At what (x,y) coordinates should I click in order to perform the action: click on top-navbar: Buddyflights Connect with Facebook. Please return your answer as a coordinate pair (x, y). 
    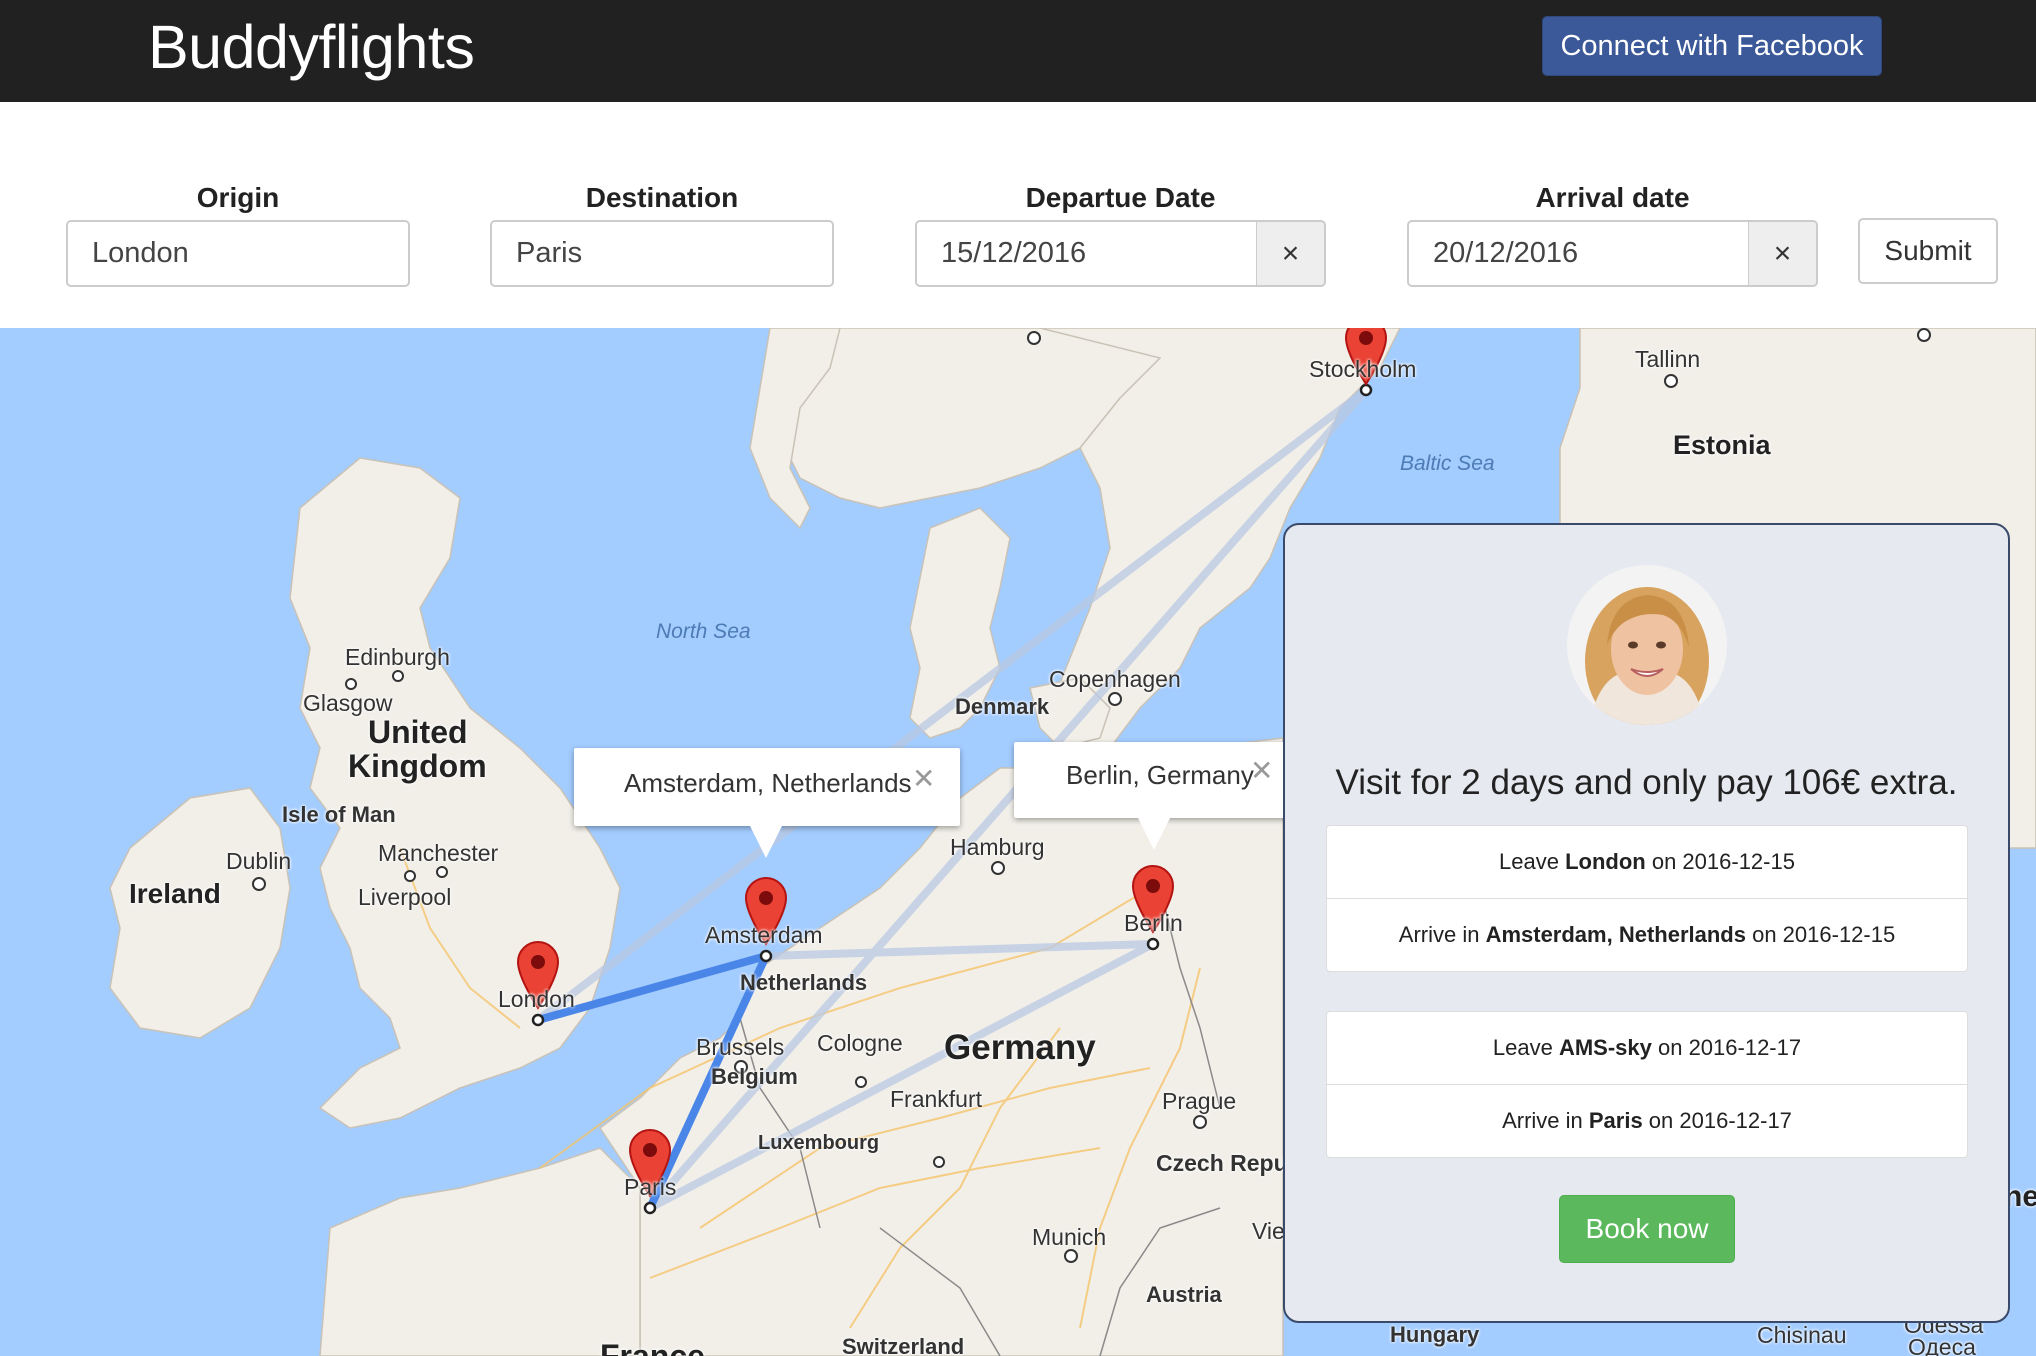
    Looking at the image, I should click on (1018, 51).